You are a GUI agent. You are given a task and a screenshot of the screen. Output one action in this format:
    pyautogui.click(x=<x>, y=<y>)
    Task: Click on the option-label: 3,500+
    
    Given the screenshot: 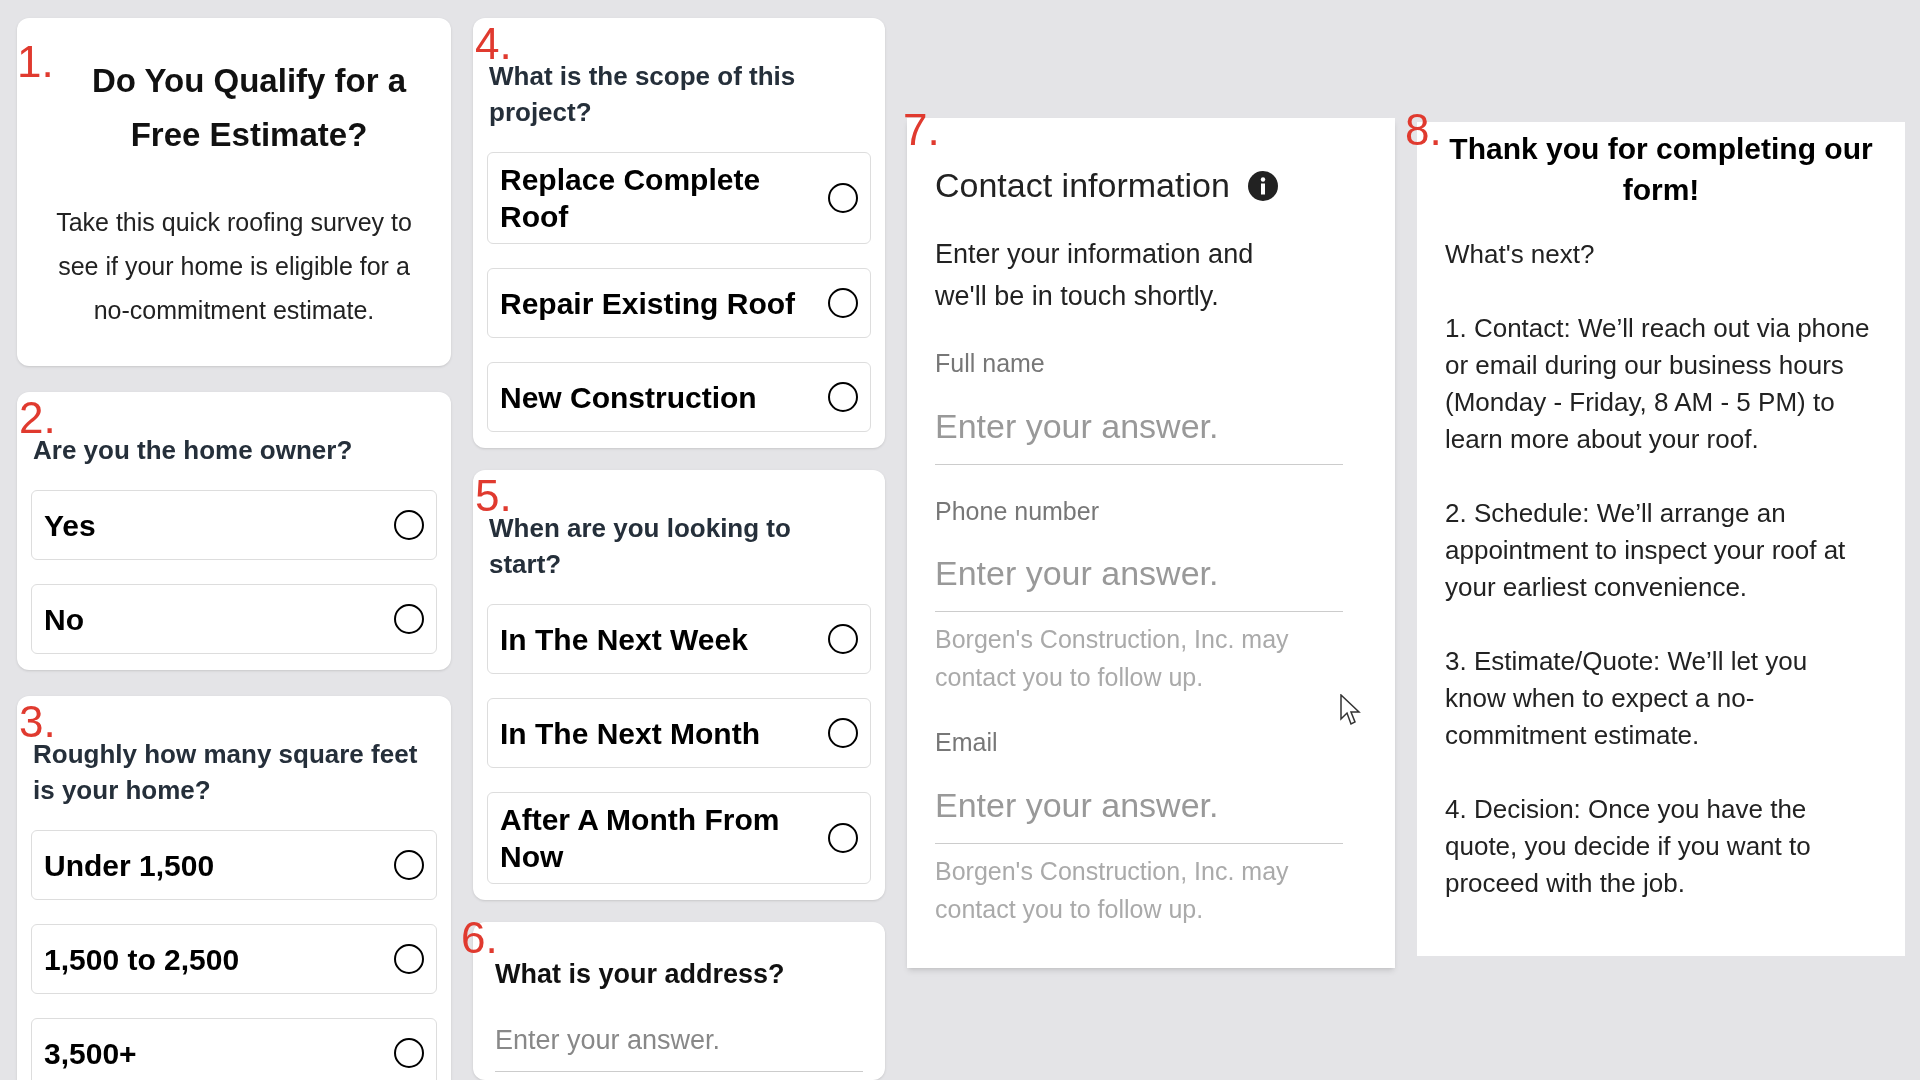 What is the action you would take?
    pyautogui.click(x=91, y=1053)
    